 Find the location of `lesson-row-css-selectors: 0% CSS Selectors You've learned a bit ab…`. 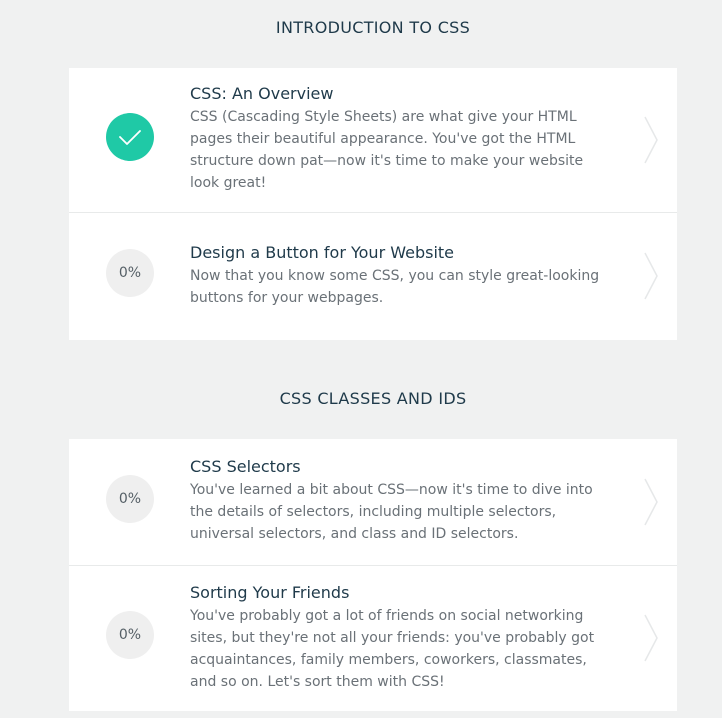

lesson-row-css-selectors: 0% CSS Selectors You've learned a bit ab… is located at coordinates (373, 502).